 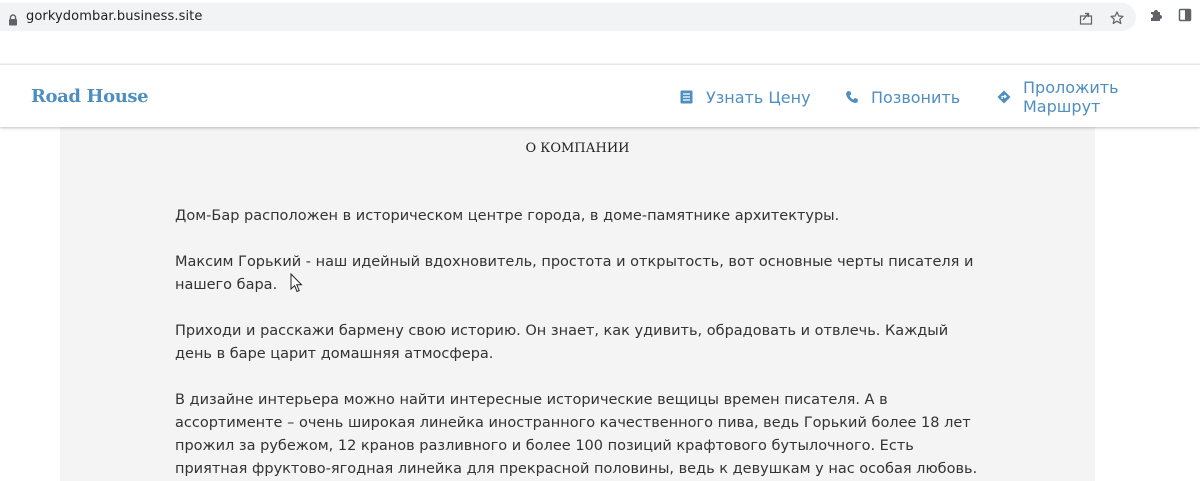 I want to click on side-panel-icon, so click(x=1185, y=15).